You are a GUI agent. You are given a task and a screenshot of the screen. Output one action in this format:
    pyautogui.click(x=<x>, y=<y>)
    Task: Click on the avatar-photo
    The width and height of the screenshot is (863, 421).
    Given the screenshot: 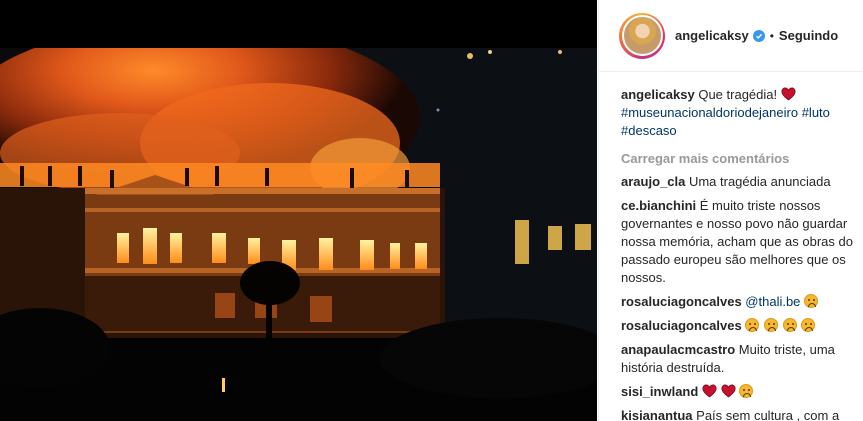 What is the action you would take?
    pyautogui.click(x=642, y=35)
    